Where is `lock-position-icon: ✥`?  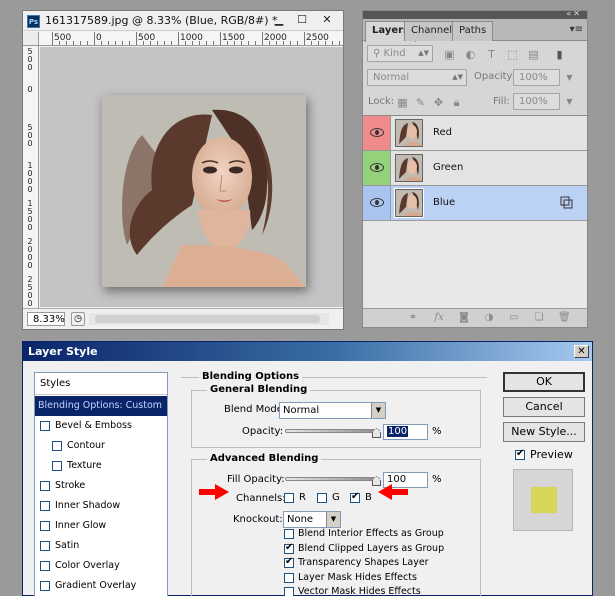 lock-position-icon: ✥ is located at coordinates (438, 102).